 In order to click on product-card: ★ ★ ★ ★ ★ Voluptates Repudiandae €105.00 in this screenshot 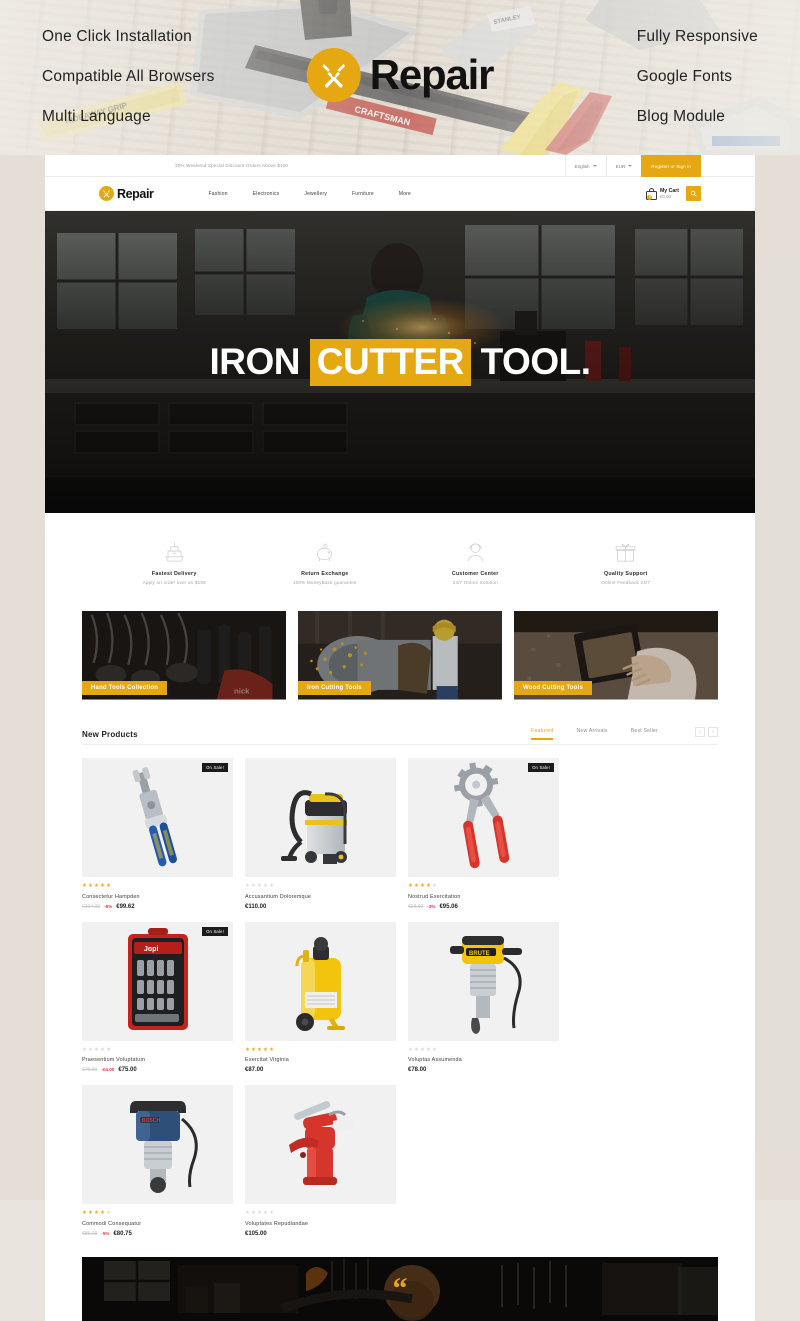, I will do `click(320, 1161)`.